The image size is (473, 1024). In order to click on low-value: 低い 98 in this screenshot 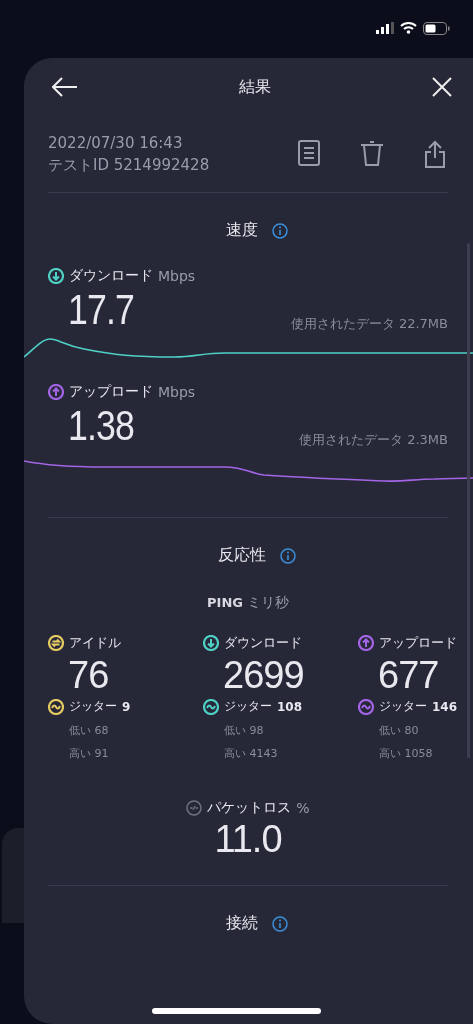, I will do `click(244, 730)`.